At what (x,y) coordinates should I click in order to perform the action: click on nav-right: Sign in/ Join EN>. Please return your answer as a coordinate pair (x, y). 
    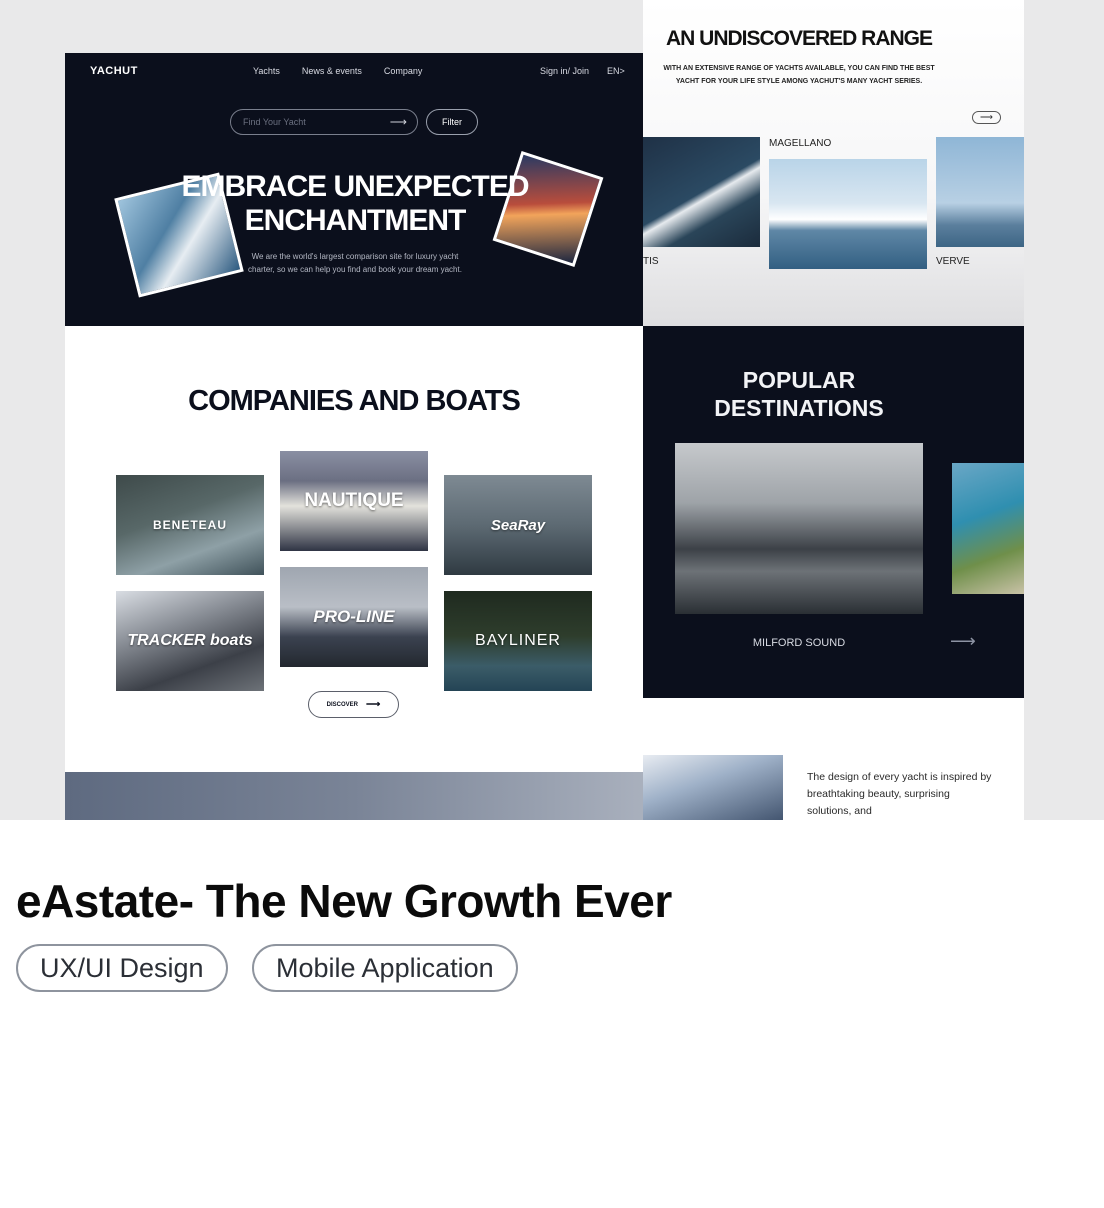
    Looking at the image, I should click on (582, 71).